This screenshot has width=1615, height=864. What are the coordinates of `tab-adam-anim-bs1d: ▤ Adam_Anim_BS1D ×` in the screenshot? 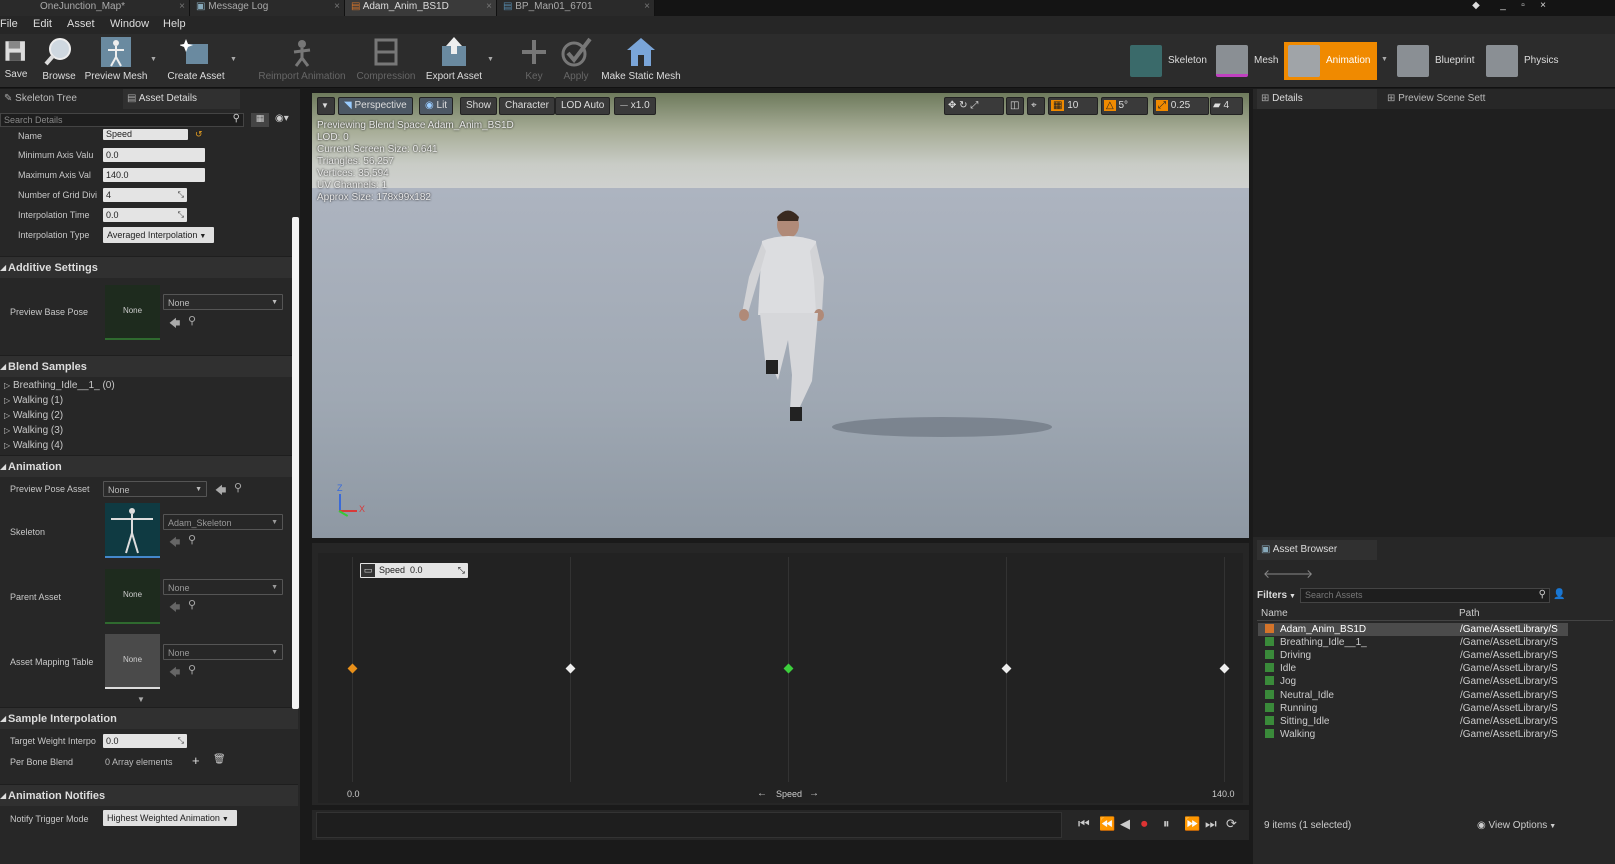 It's located at (421, 8).